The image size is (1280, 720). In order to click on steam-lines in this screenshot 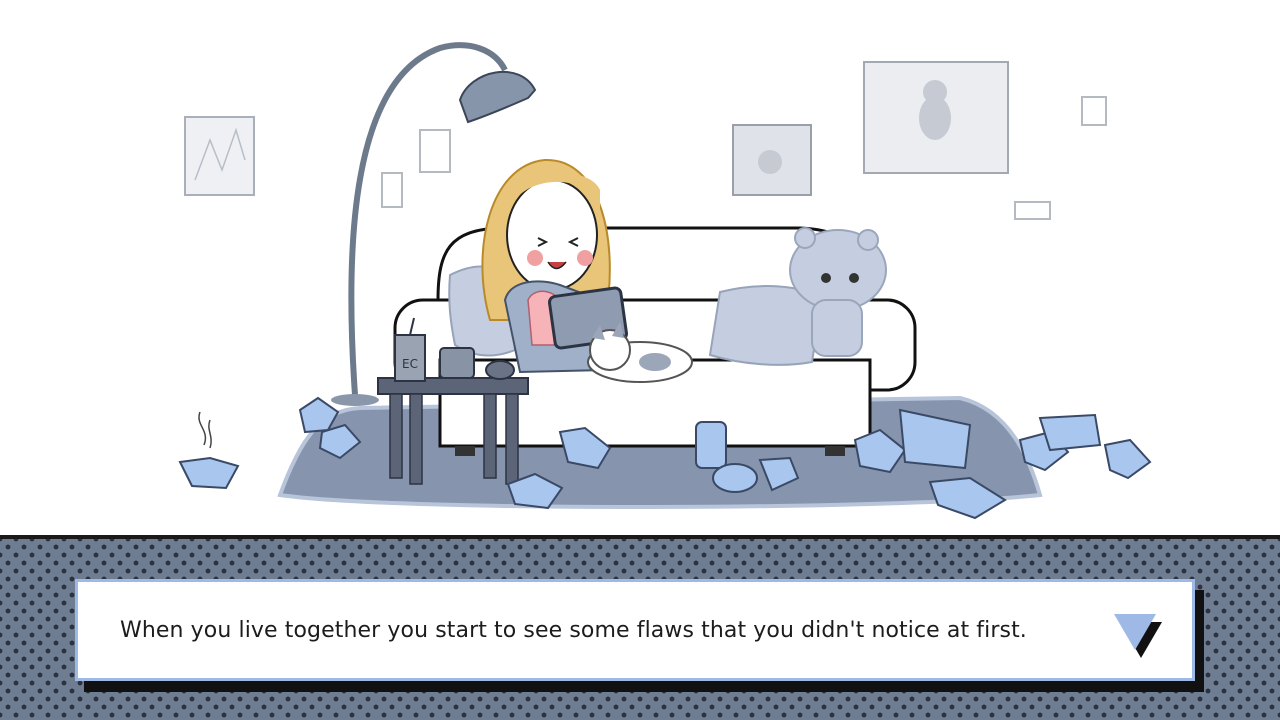, I will do `click(205, 430)`.